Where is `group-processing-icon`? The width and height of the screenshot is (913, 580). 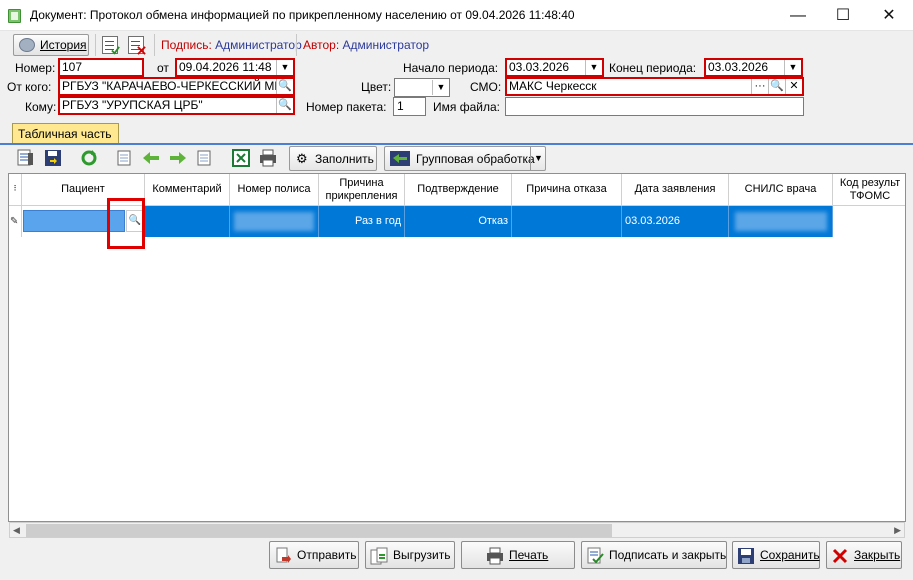 group-processing-icon is located at coordinates (400, 158).